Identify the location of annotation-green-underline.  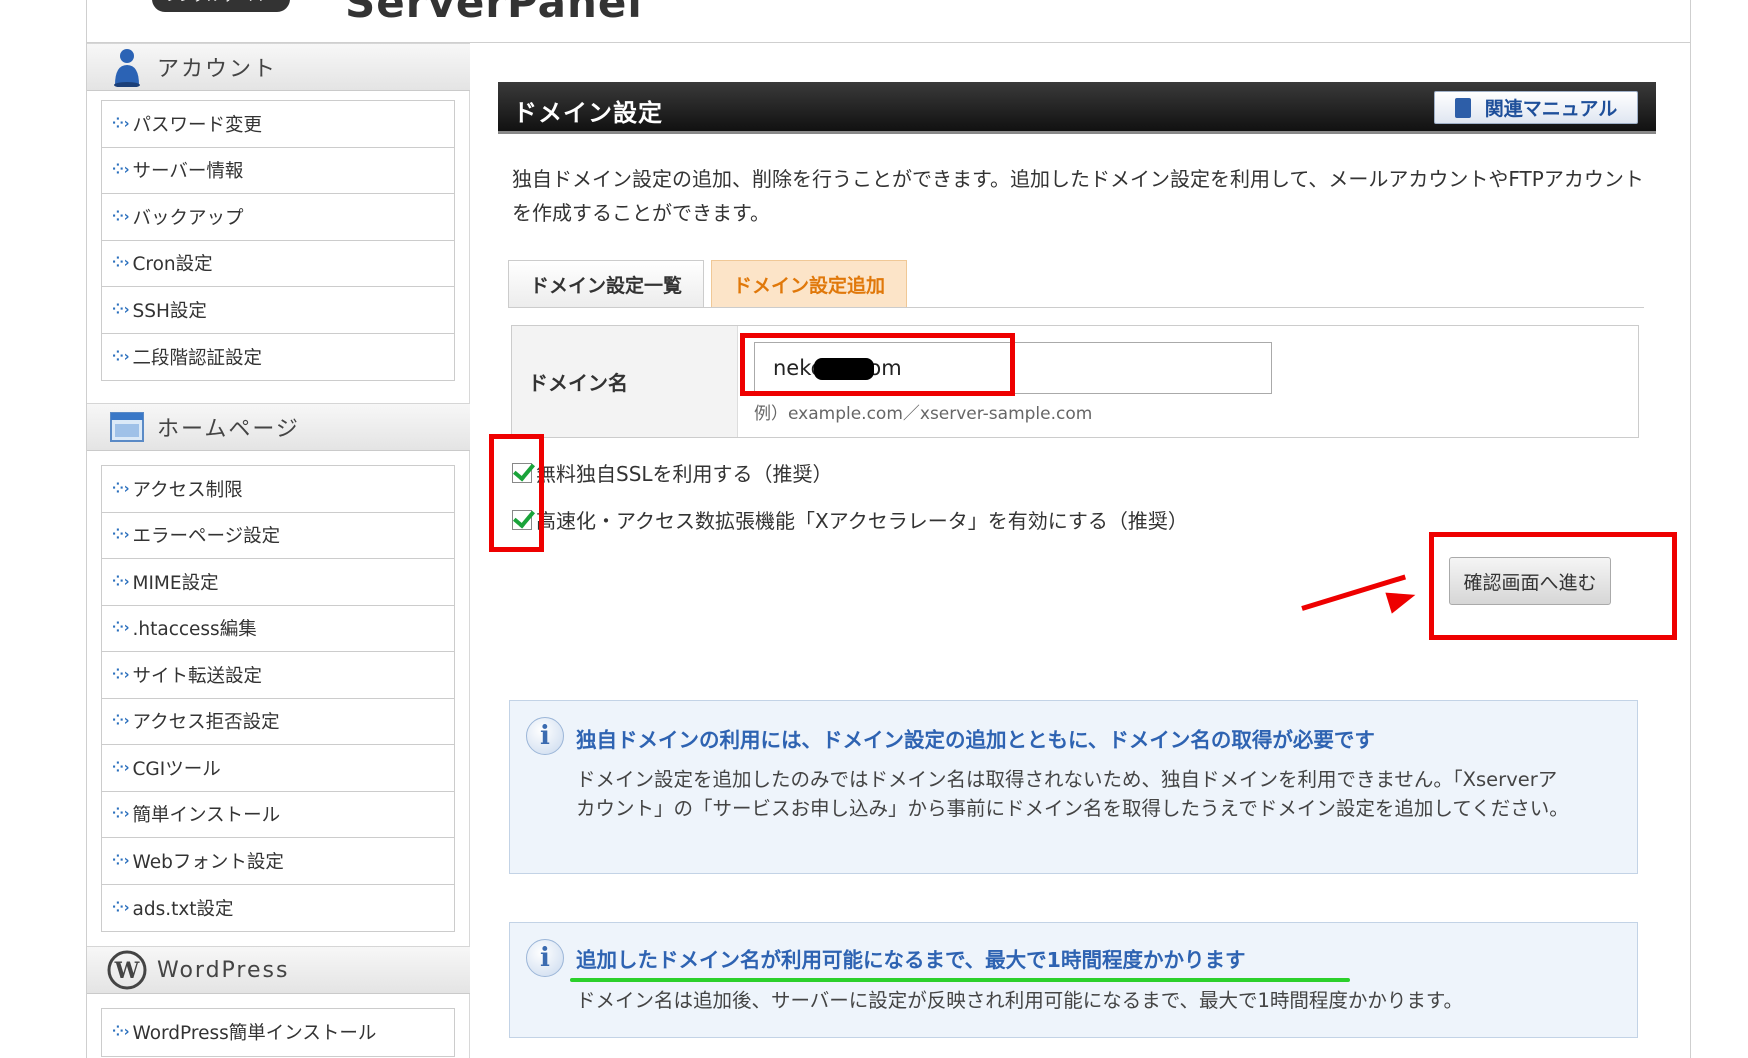
(960, 980).